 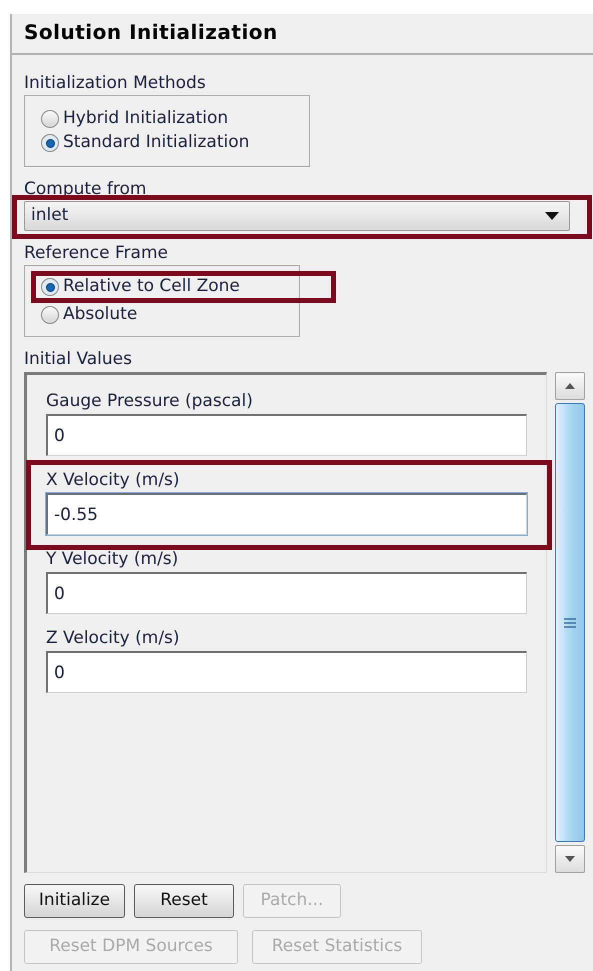 I want to click on dropdown: inlet, so click(x=297, y=216).